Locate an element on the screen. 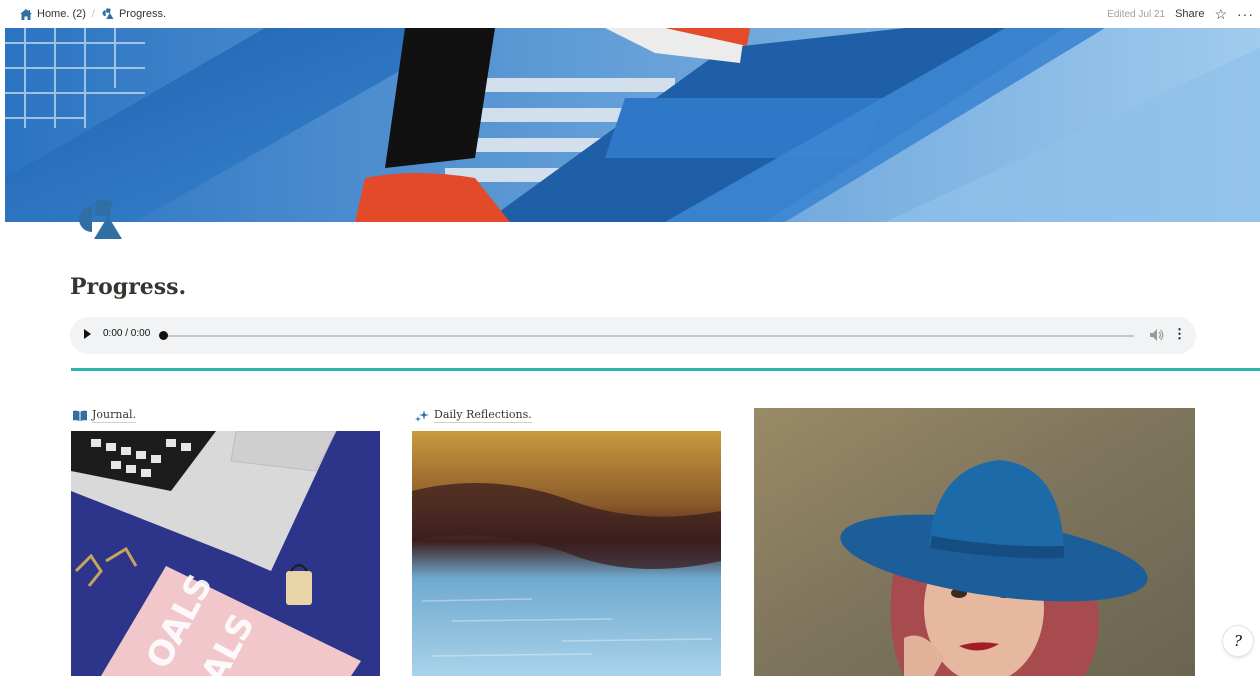  star-icon: ☆ is located at coordinates (1220, 14).